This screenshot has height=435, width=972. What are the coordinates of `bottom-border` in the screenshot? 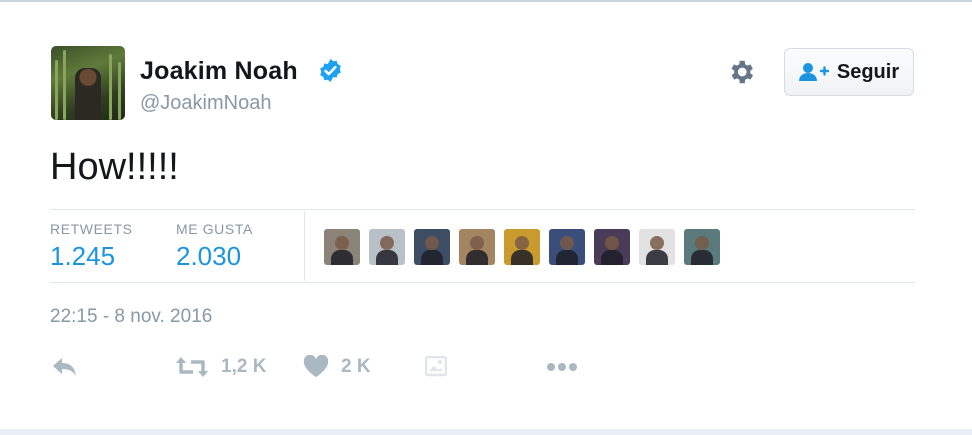 It's located at (486, 432).